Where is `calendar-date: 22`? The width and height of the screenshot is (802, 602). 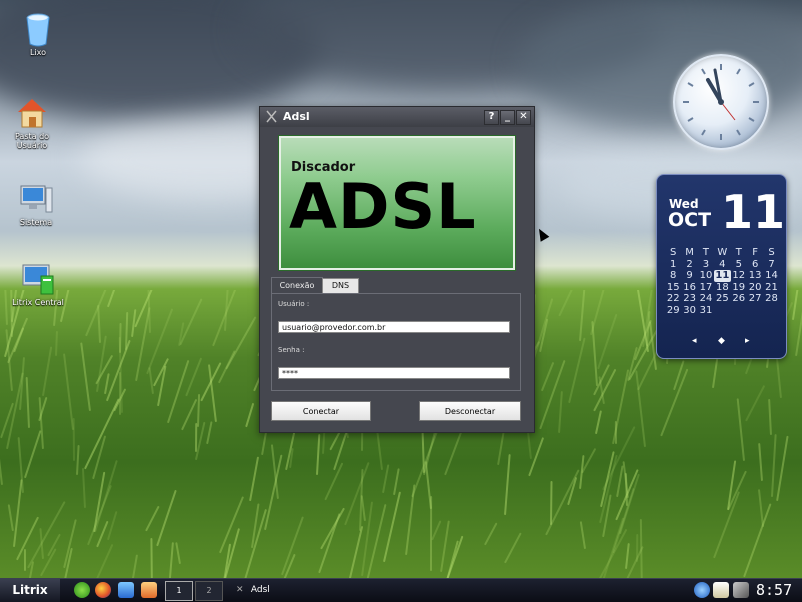
calendar-date: 22 is located at coordinates (673, 299).